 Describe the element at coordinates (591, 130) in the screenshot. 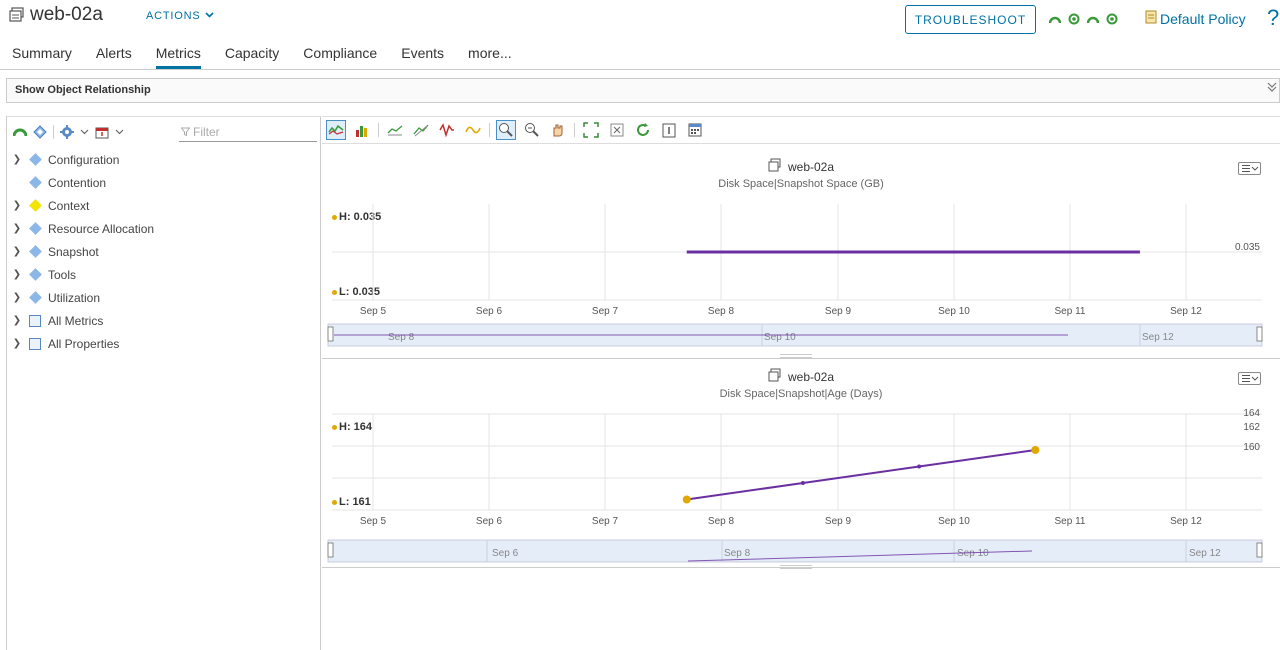

I see `fit-all-icon` at that location.